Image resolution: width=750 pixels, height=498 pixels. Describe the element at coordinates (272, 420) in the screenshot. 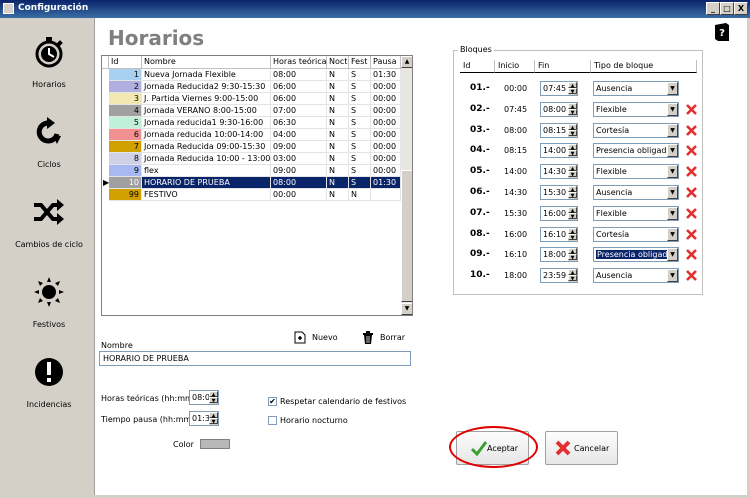

I see `night-checkbox` at that location.